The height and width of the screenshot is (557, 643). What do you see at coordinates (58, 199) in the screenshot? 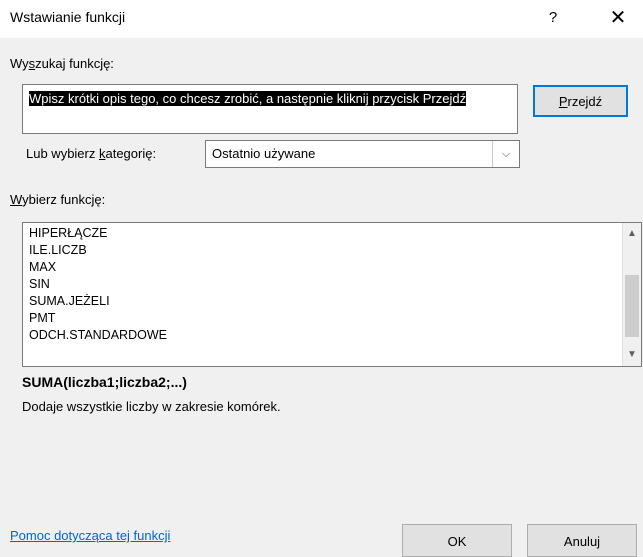
I see `functions-label: Wybierz funkcję:` at bounding box center [58, 199].